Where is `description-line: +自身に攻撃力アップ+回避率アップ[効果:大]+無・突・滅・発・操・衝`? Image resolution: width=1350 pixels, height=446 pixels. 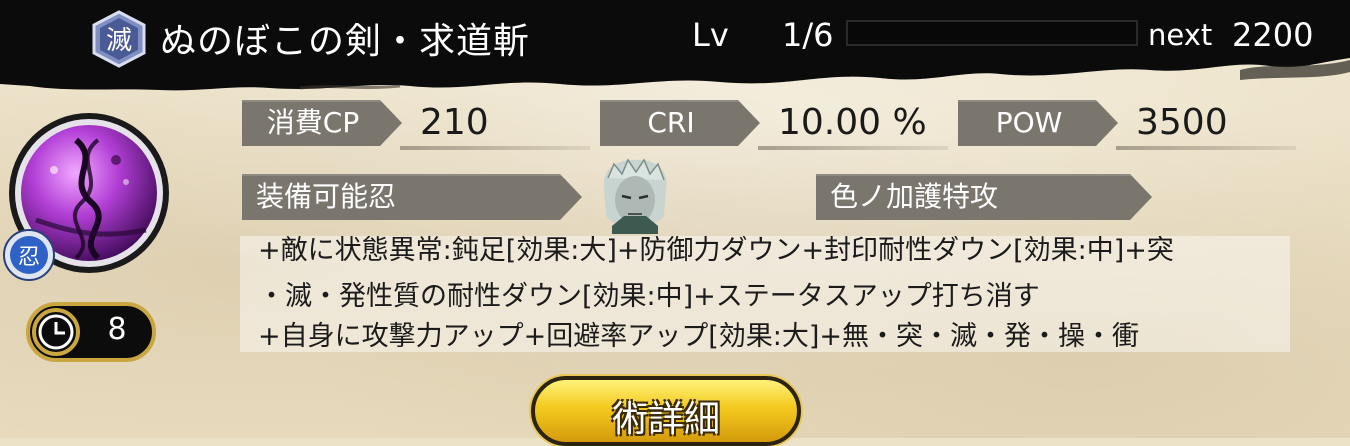
description-line: +自身に攻撃力アップ+回避率アップ[効果:大]+無・突・滅・発・操・衝 is located at coordinates (699, 336).